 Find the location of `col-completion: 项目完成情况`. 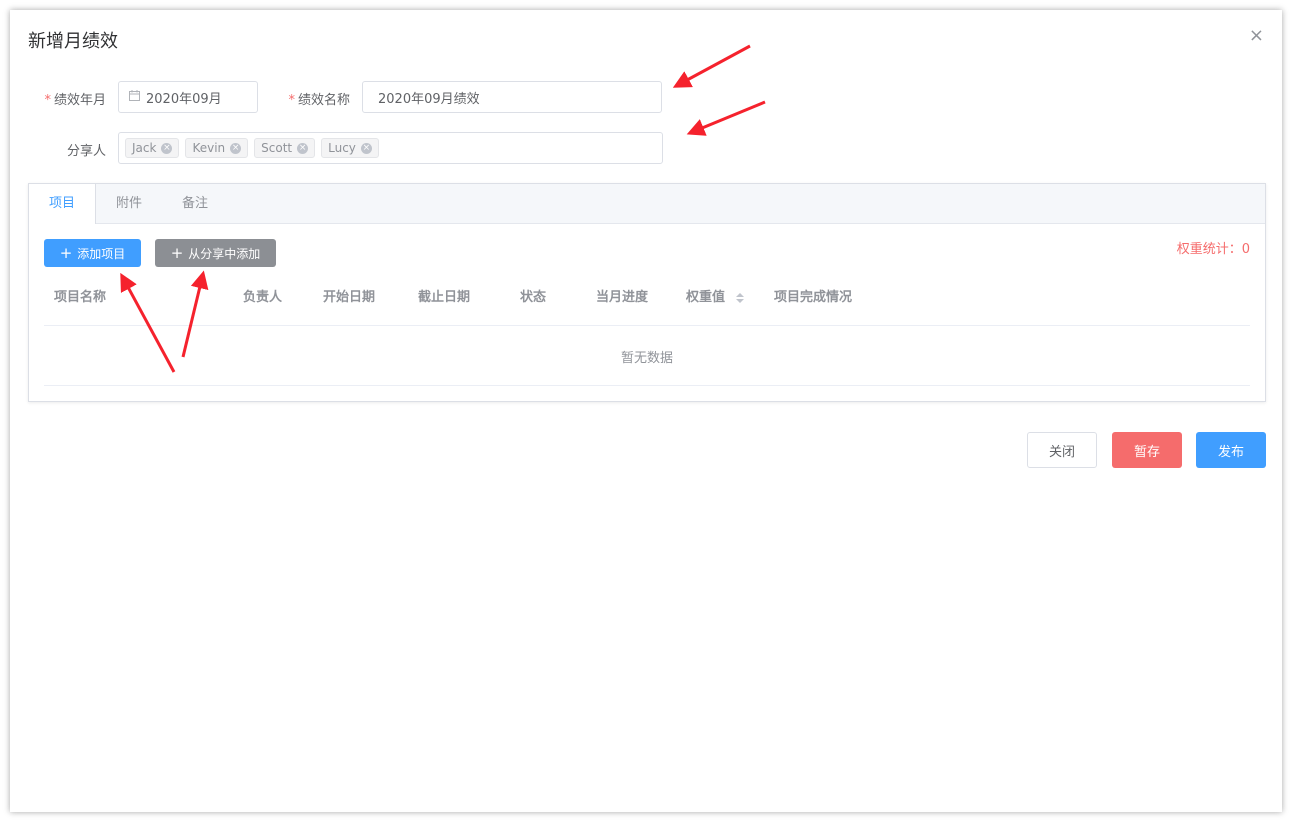

col-completion: 项目完成情况 is located at coordinates (813, 297).